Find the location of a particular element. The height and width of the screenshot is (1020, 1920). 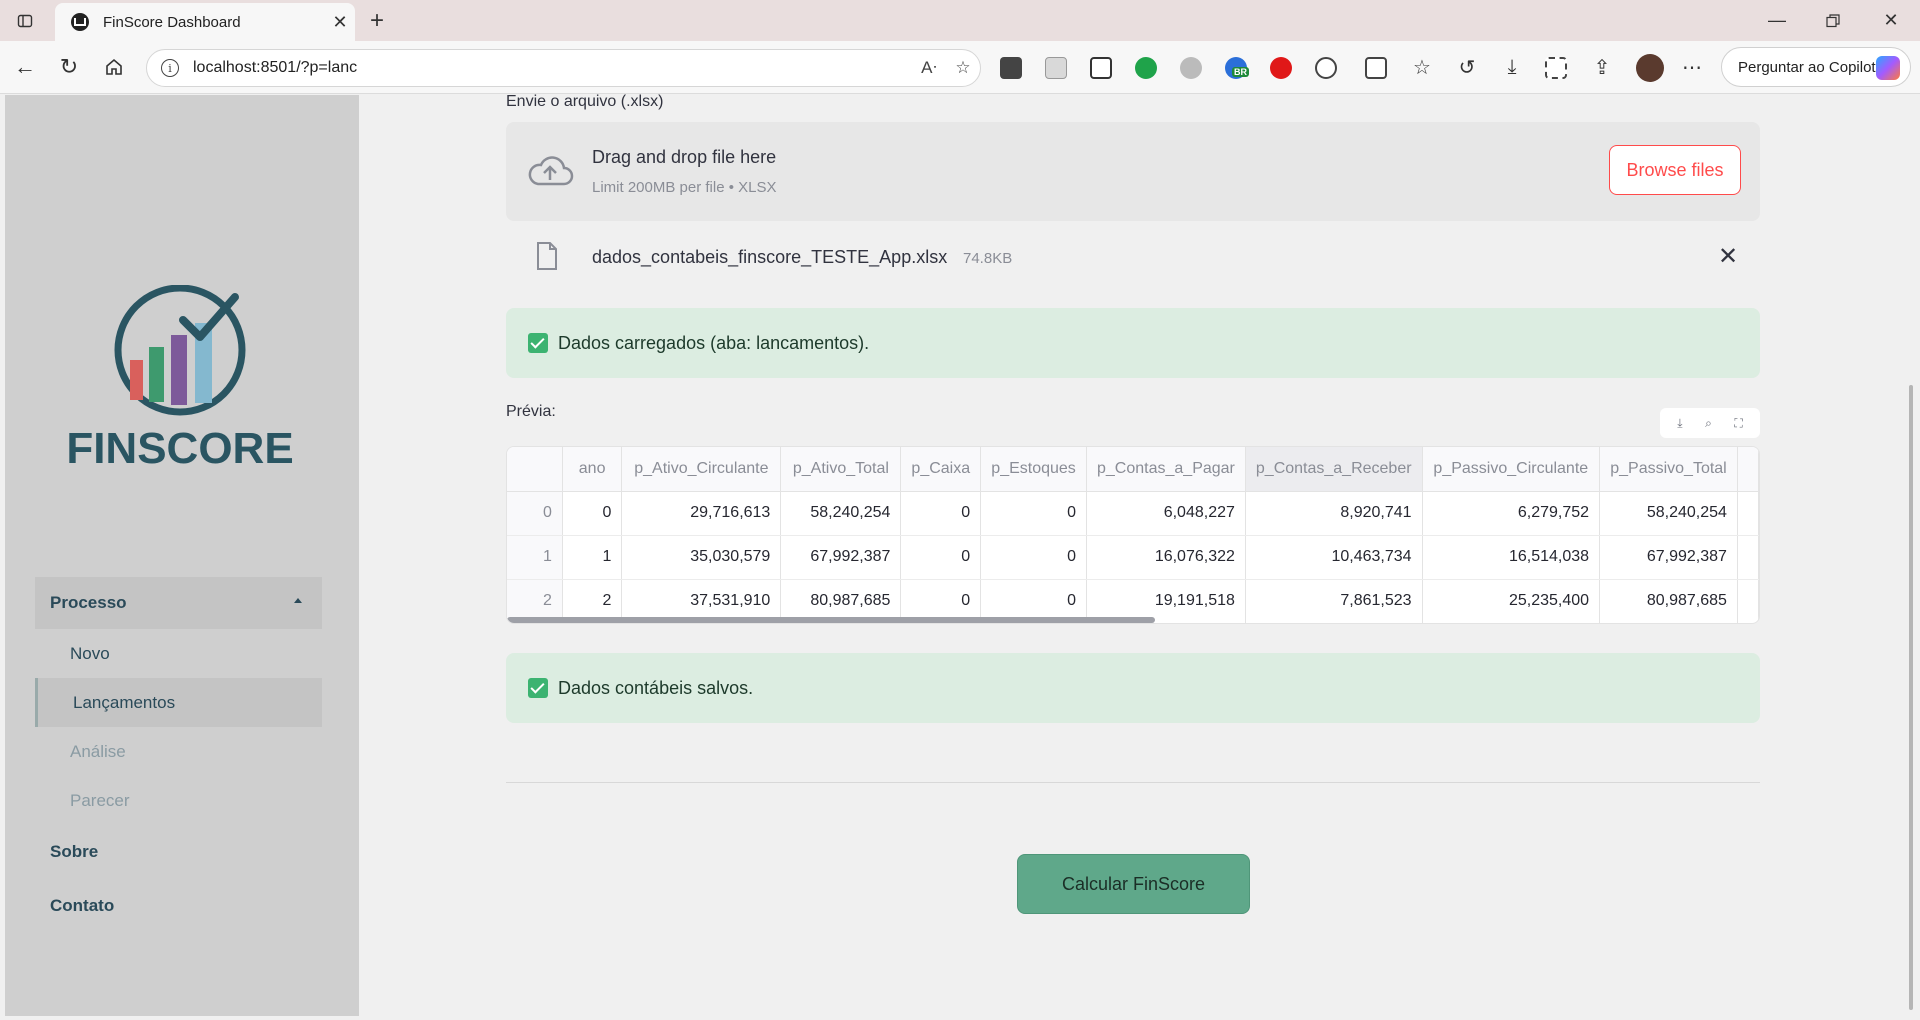

column-header: p_Caixa is located at coordinates (941, 469).